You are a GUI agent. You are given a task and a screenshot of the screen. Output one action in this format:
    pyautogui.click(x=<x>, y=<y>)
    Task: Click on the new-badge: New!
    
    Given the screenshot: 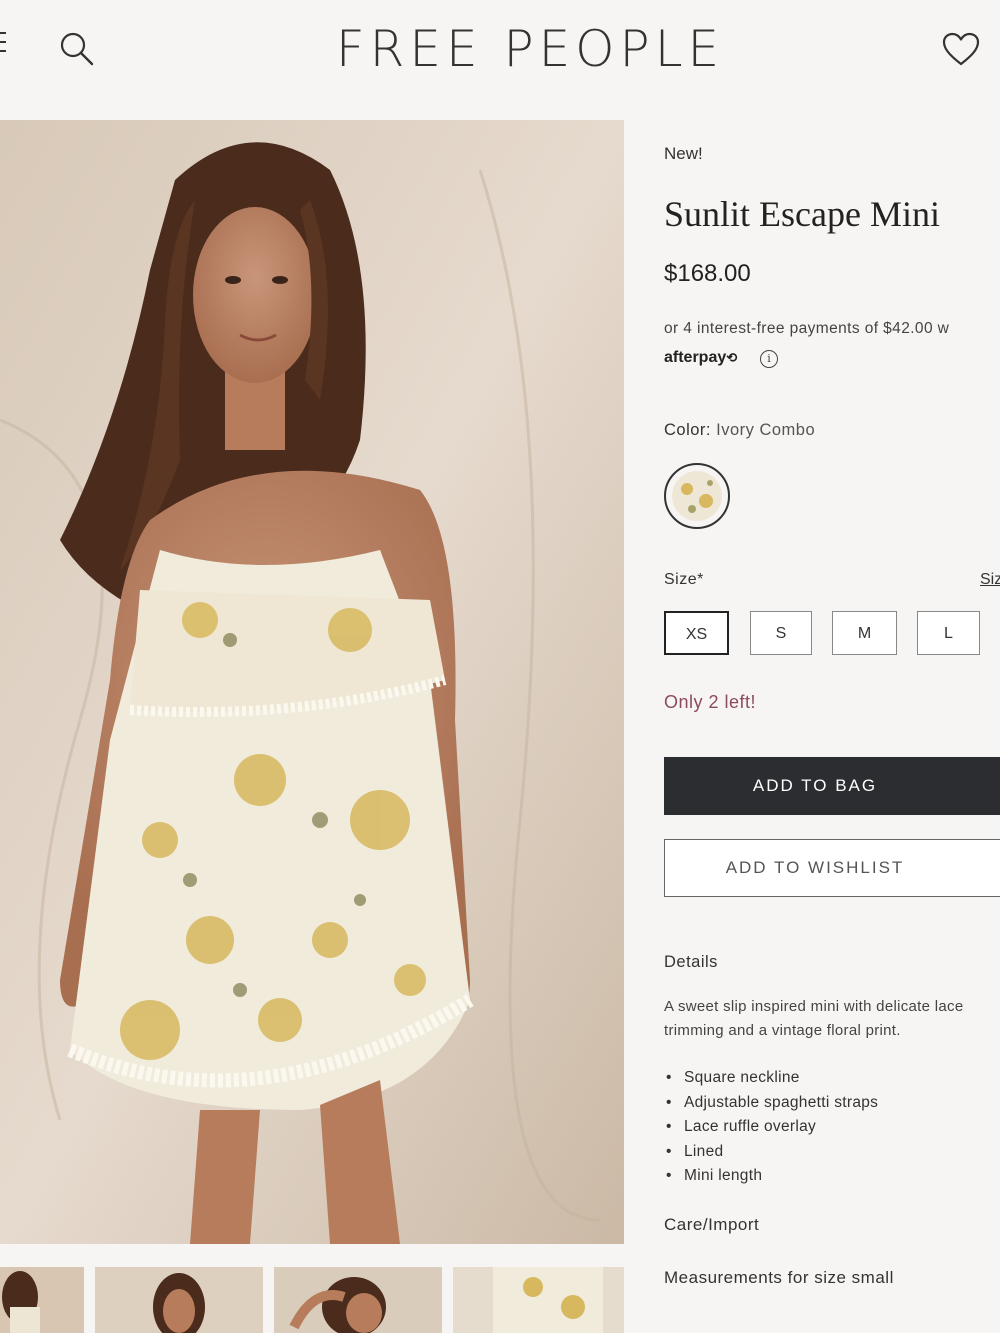 What is the action you would take?
    pyautogui.click(x=683, y=153)
    